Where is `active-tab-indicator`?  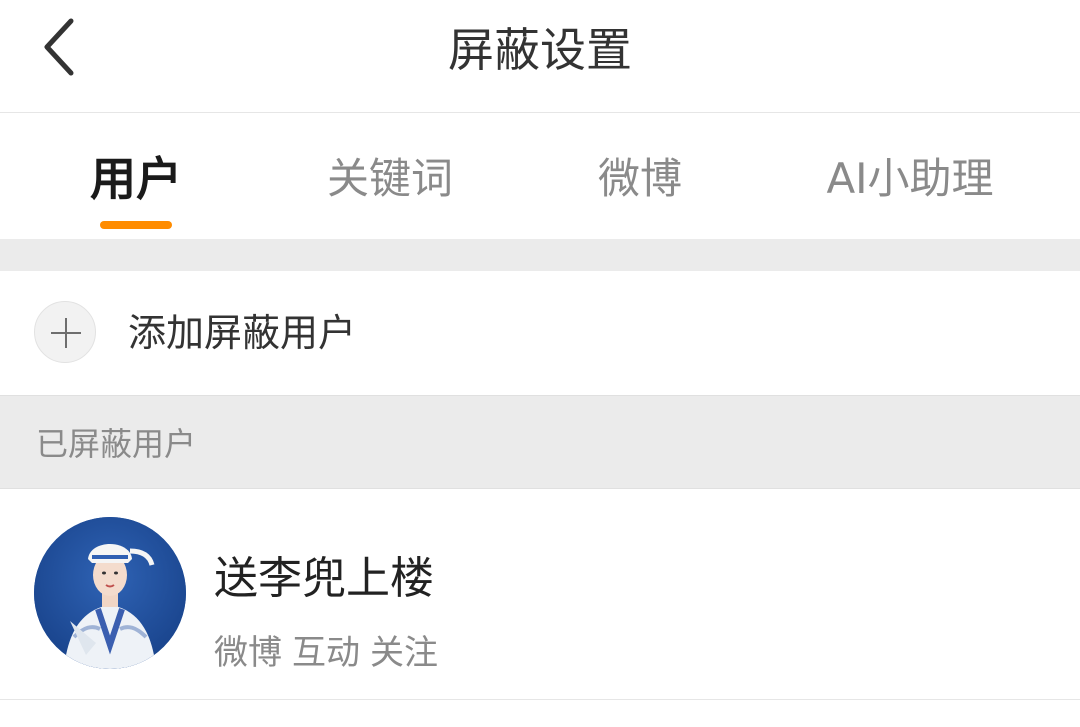
active-tab-indicator is located at coordinates (136, 225).